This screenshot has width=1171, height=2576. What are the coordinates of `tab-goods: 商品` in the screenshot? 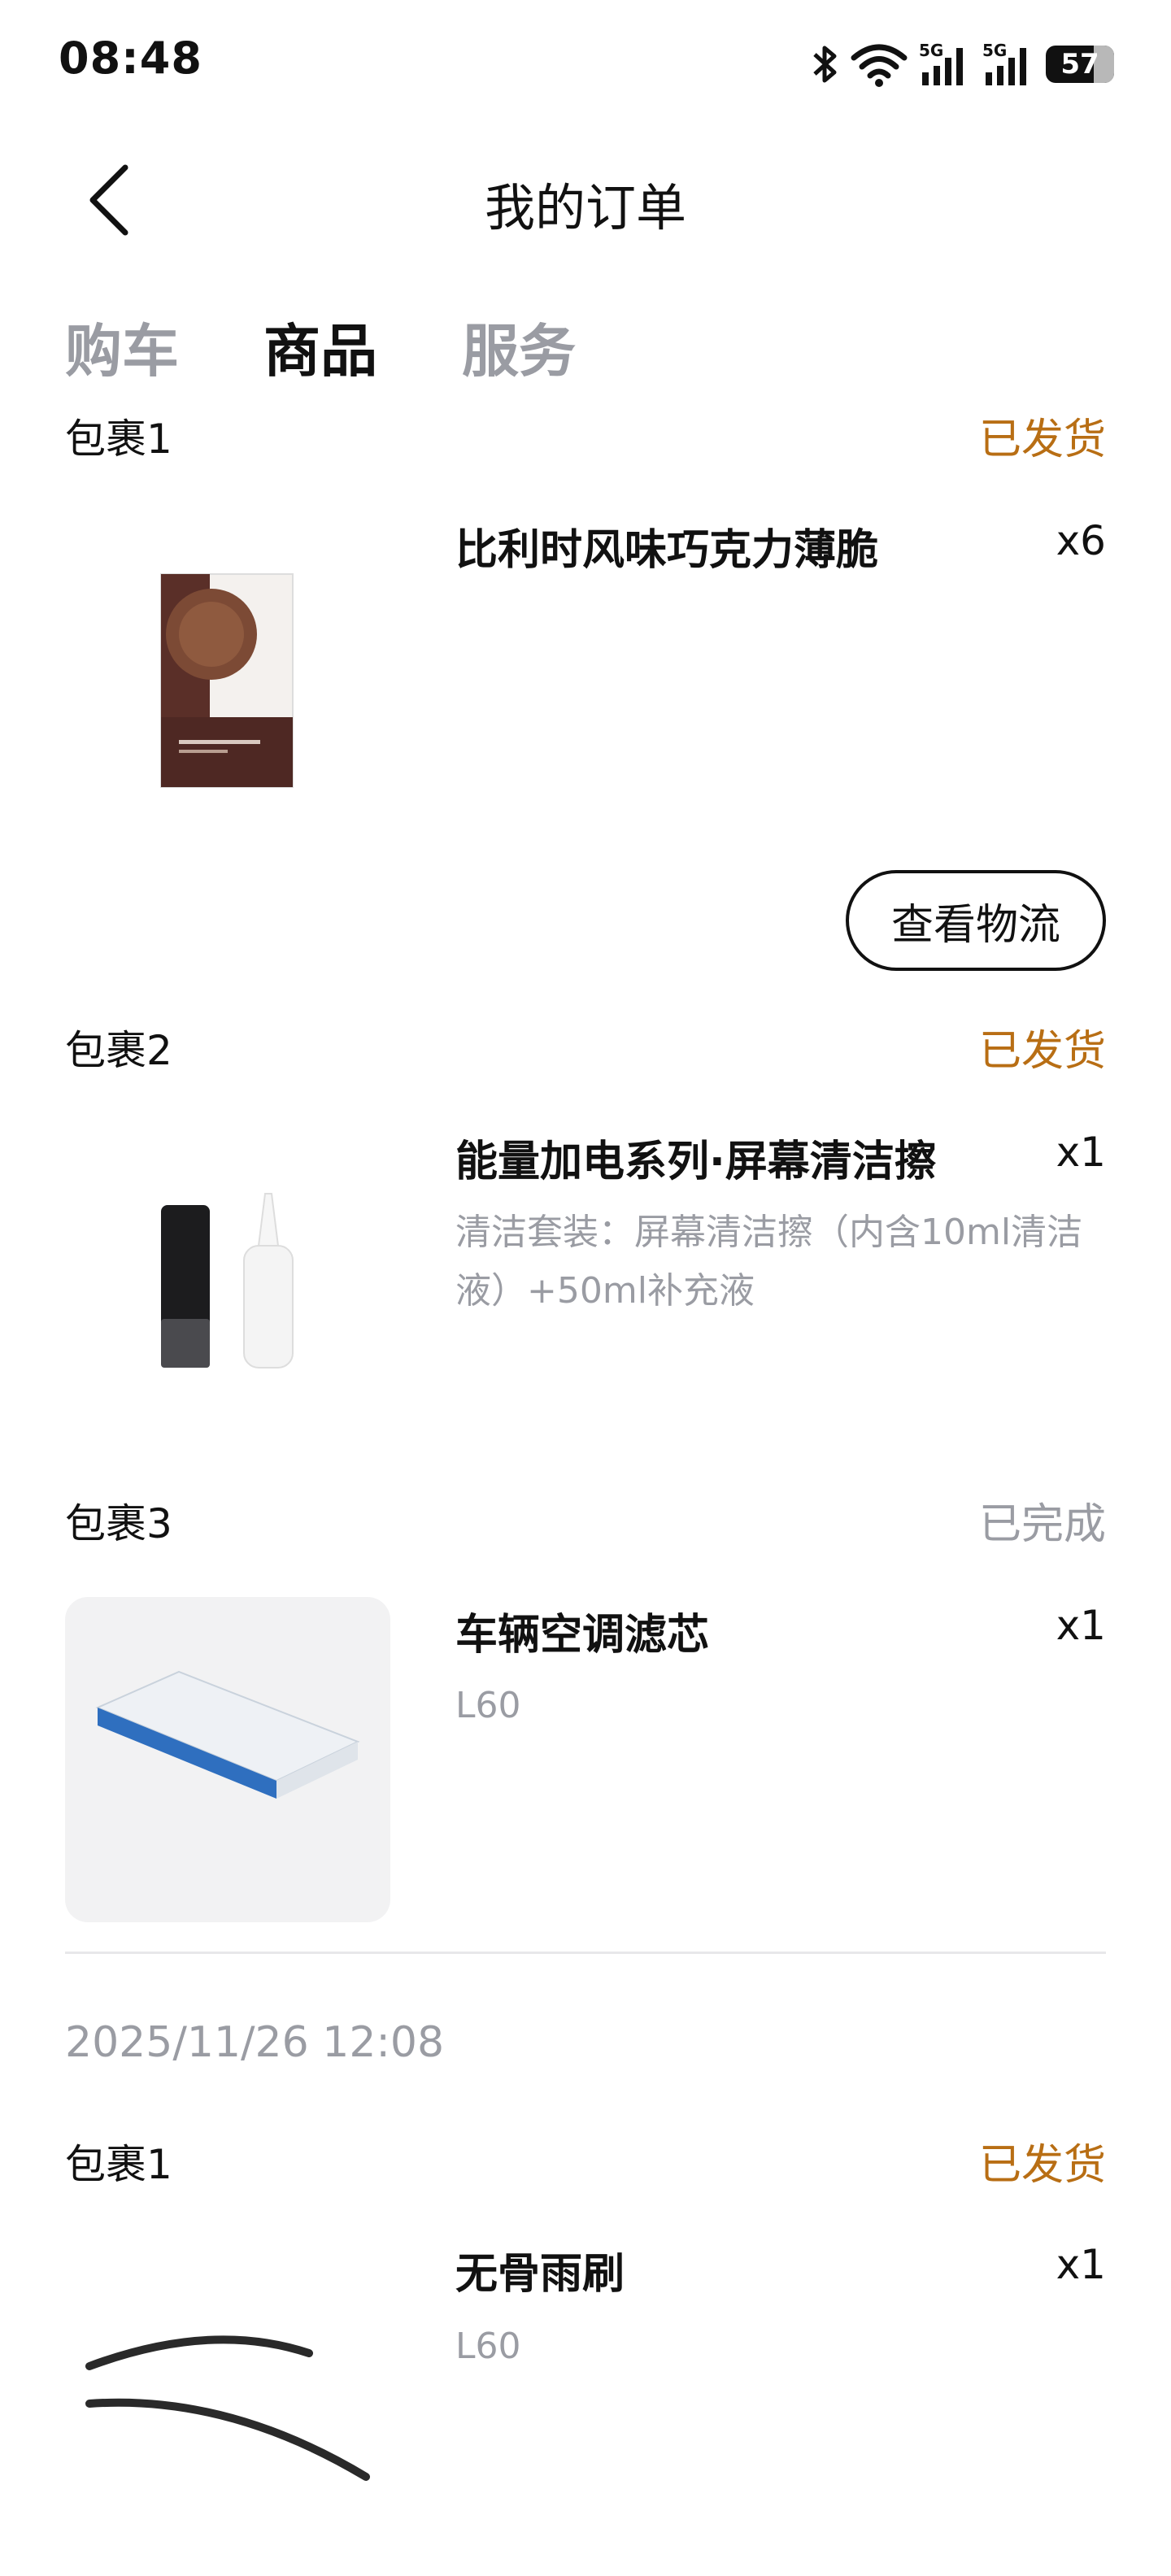 It's located at (320, 347).